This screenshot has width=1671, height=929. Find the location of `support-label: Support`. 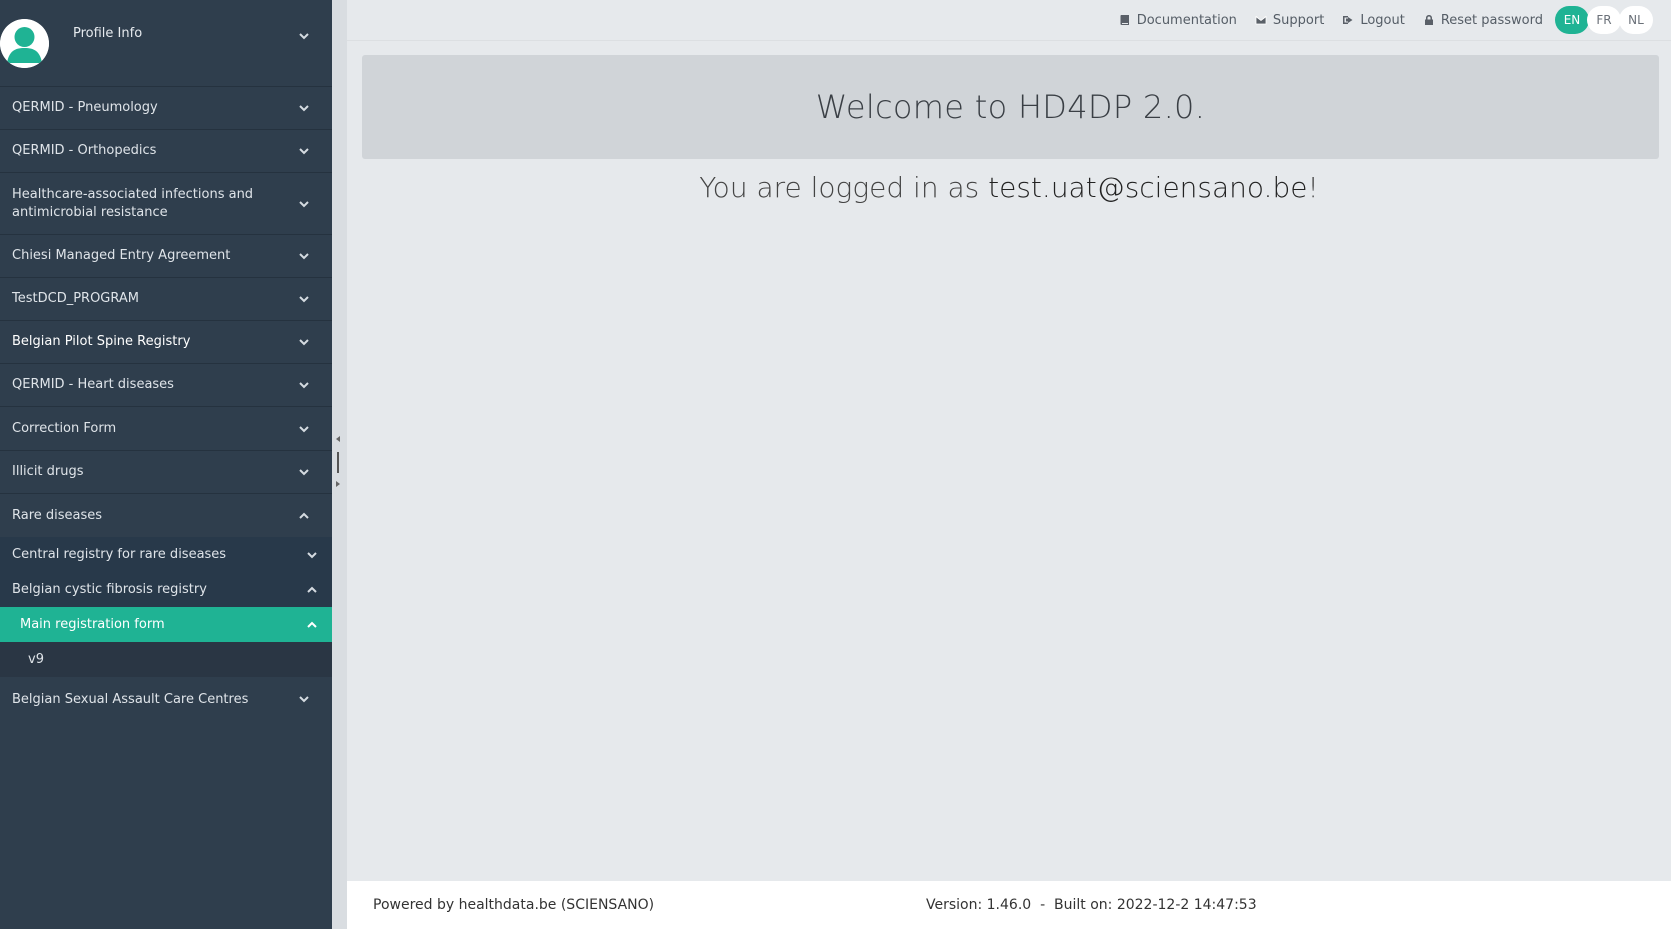

support-label: Support is located at coordinates (1298, 20).